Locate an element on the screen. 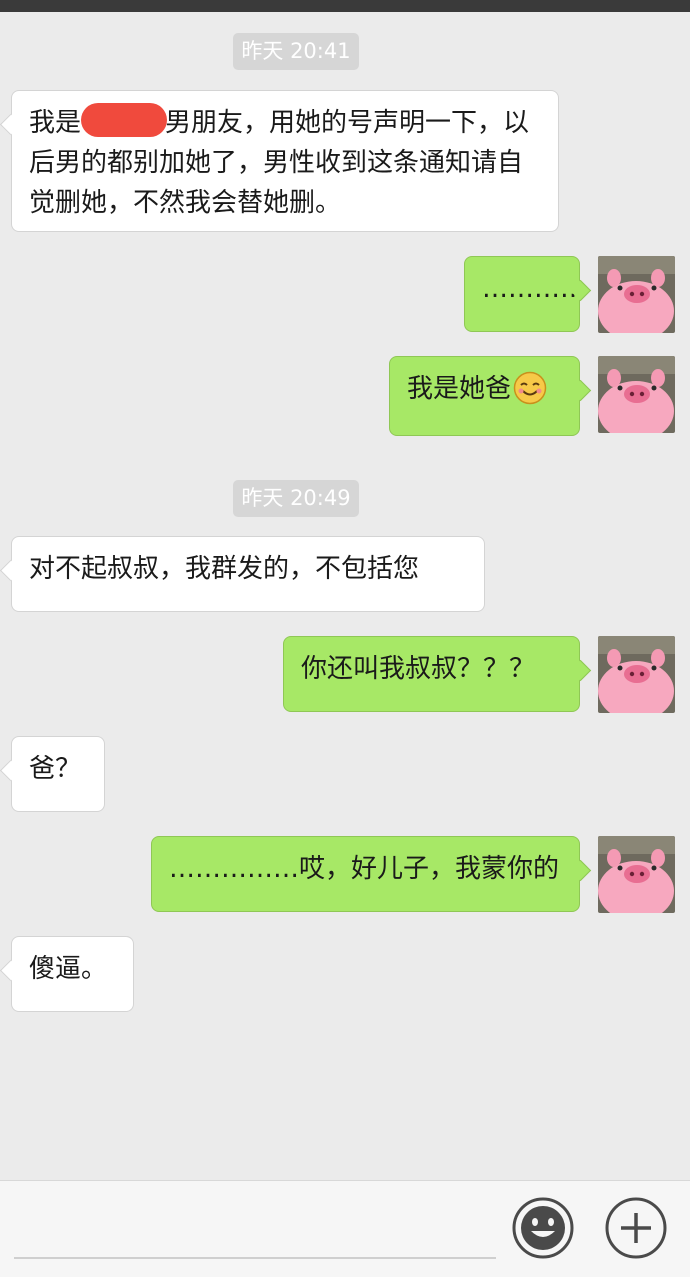 This screenshot has width=690, height=1277. message-text: 对不起叔叔，我群发的，不包括您 is located at coordinates (224, 569).